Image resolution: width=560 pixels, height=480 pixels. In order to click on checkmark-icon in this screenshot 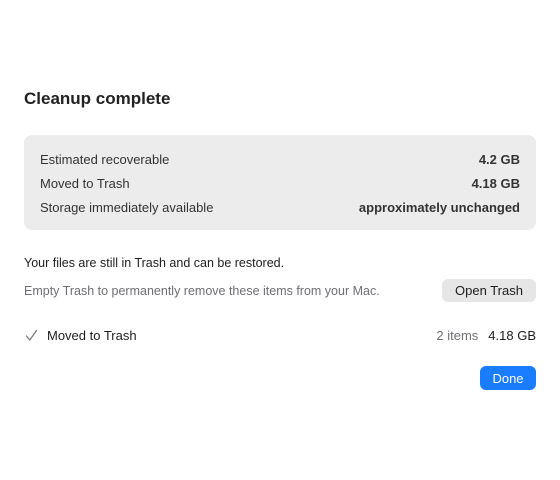, I will do `click(31, 335)`.